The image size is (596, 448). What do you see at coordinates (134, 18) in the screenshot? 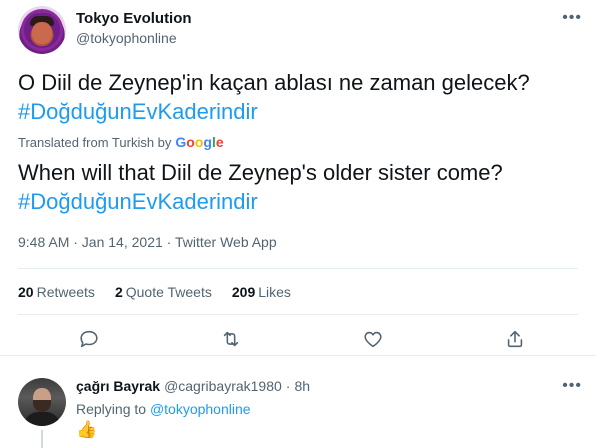
I see `author-name: Tokyo Evolution` at bounding box center [134, 18].